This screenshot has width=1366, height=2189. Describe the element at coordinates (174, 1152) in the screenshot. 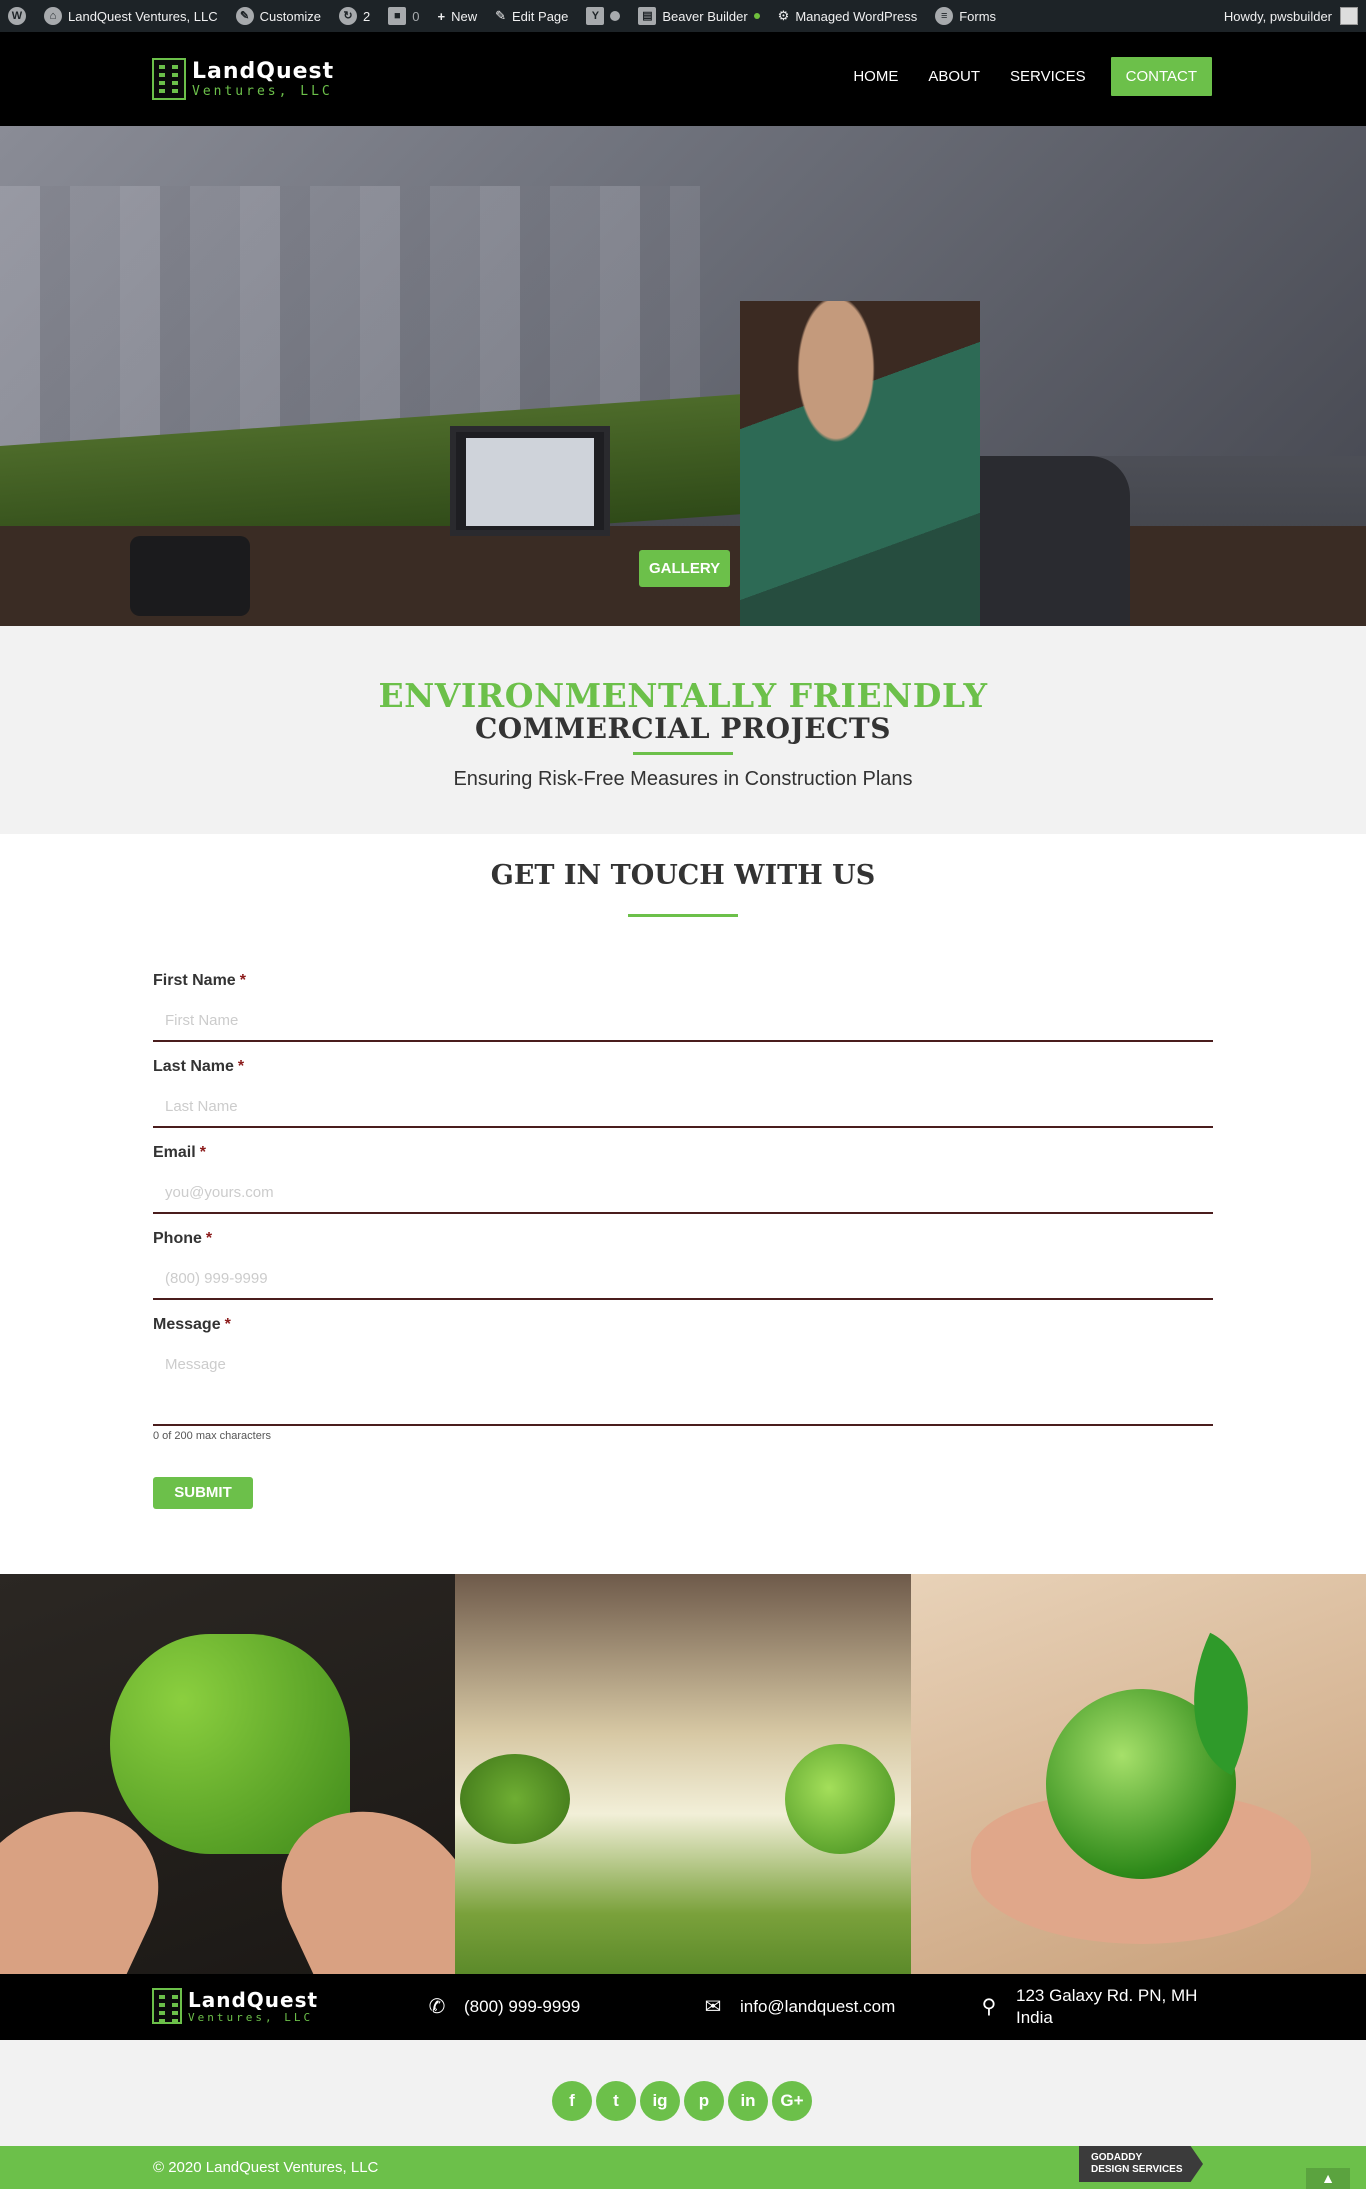

I see `email-label-text: Email` at that location.